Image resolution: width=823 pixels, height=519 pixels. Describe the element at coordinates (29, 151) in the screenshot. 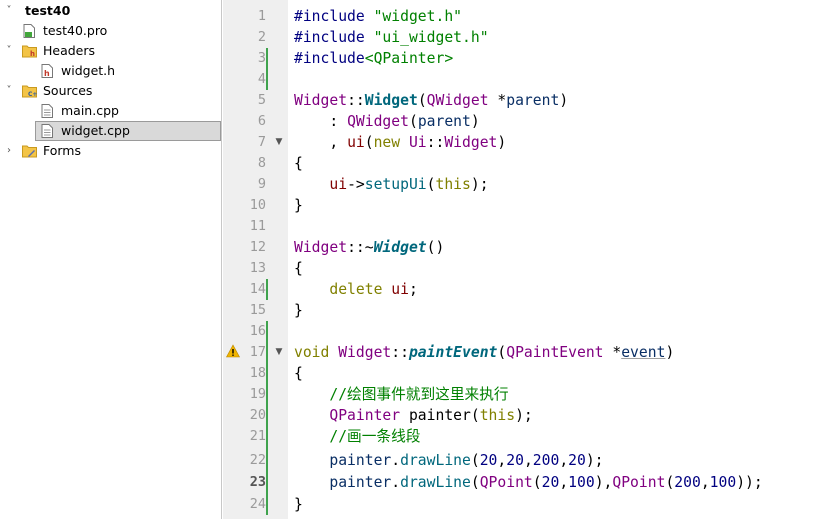

I see `folder-icon` at that location.